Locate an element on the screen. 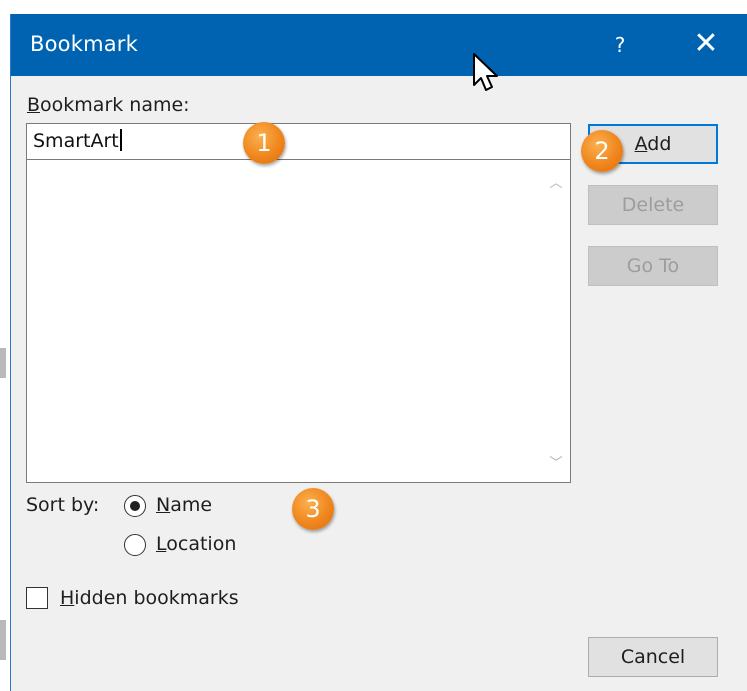 The width and height of the screenshot is (747, 691). cancel-button: Cancel is located at coordinates (653, 657).